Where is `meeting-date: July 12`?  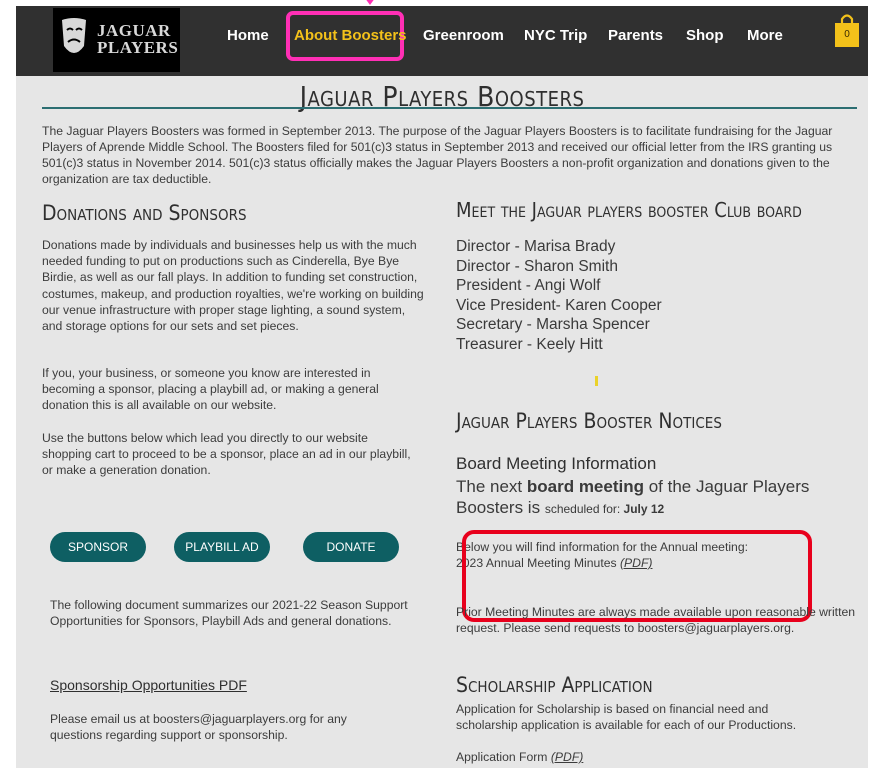
meeting-date: July 12 is located at coordinates (644, 509).